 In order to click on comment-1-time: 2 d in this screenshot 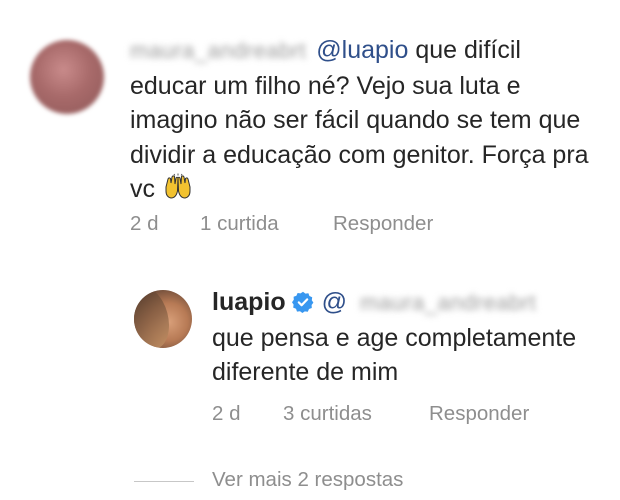, I will do `click(144, 223)`.